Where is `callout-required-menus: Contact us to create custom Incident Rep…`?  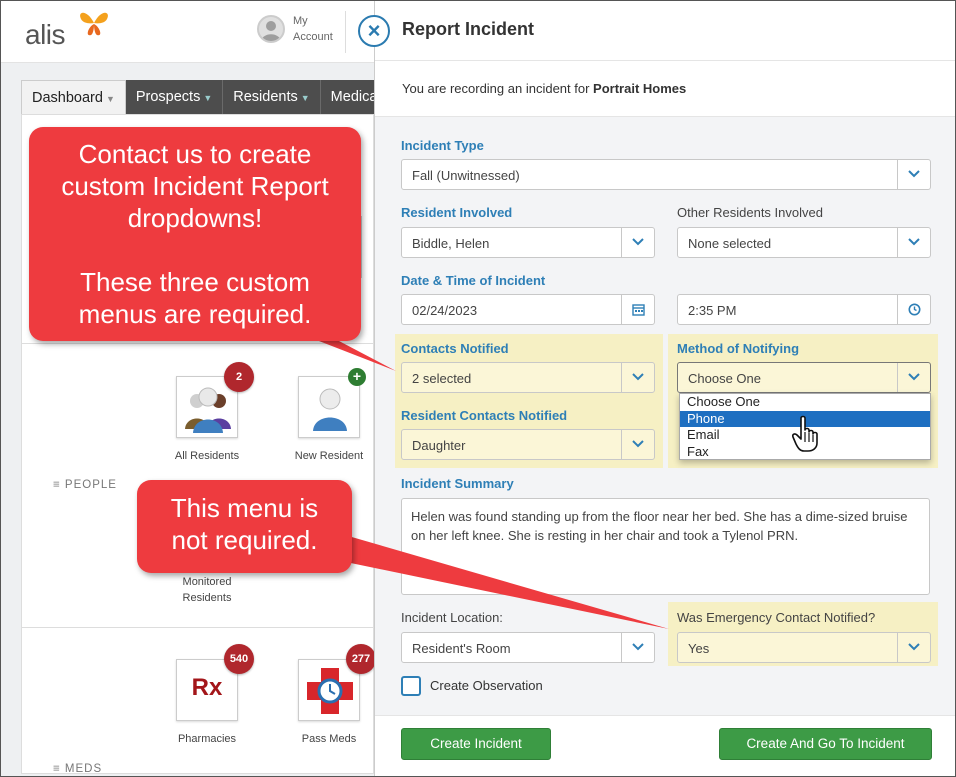 callout-required-menus: Contact us to create custom Incident Rep… is located at coordinates (195, 234).